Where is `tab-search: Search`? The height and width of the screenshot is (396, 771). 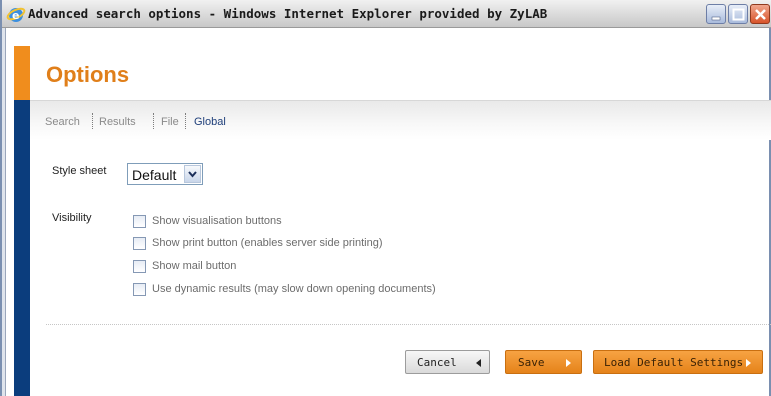 tab-search: Search is located at coordinates (62, 122).